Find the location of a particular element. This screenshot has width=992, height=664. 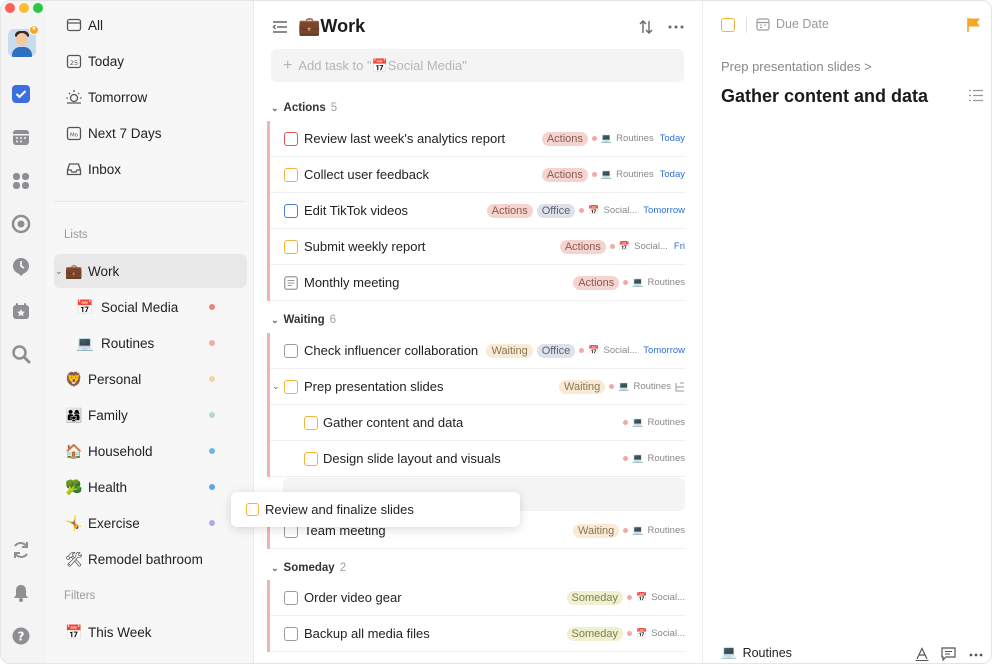

sidebar-item-household: 🏠 Household is located at coordinates (150, 451).